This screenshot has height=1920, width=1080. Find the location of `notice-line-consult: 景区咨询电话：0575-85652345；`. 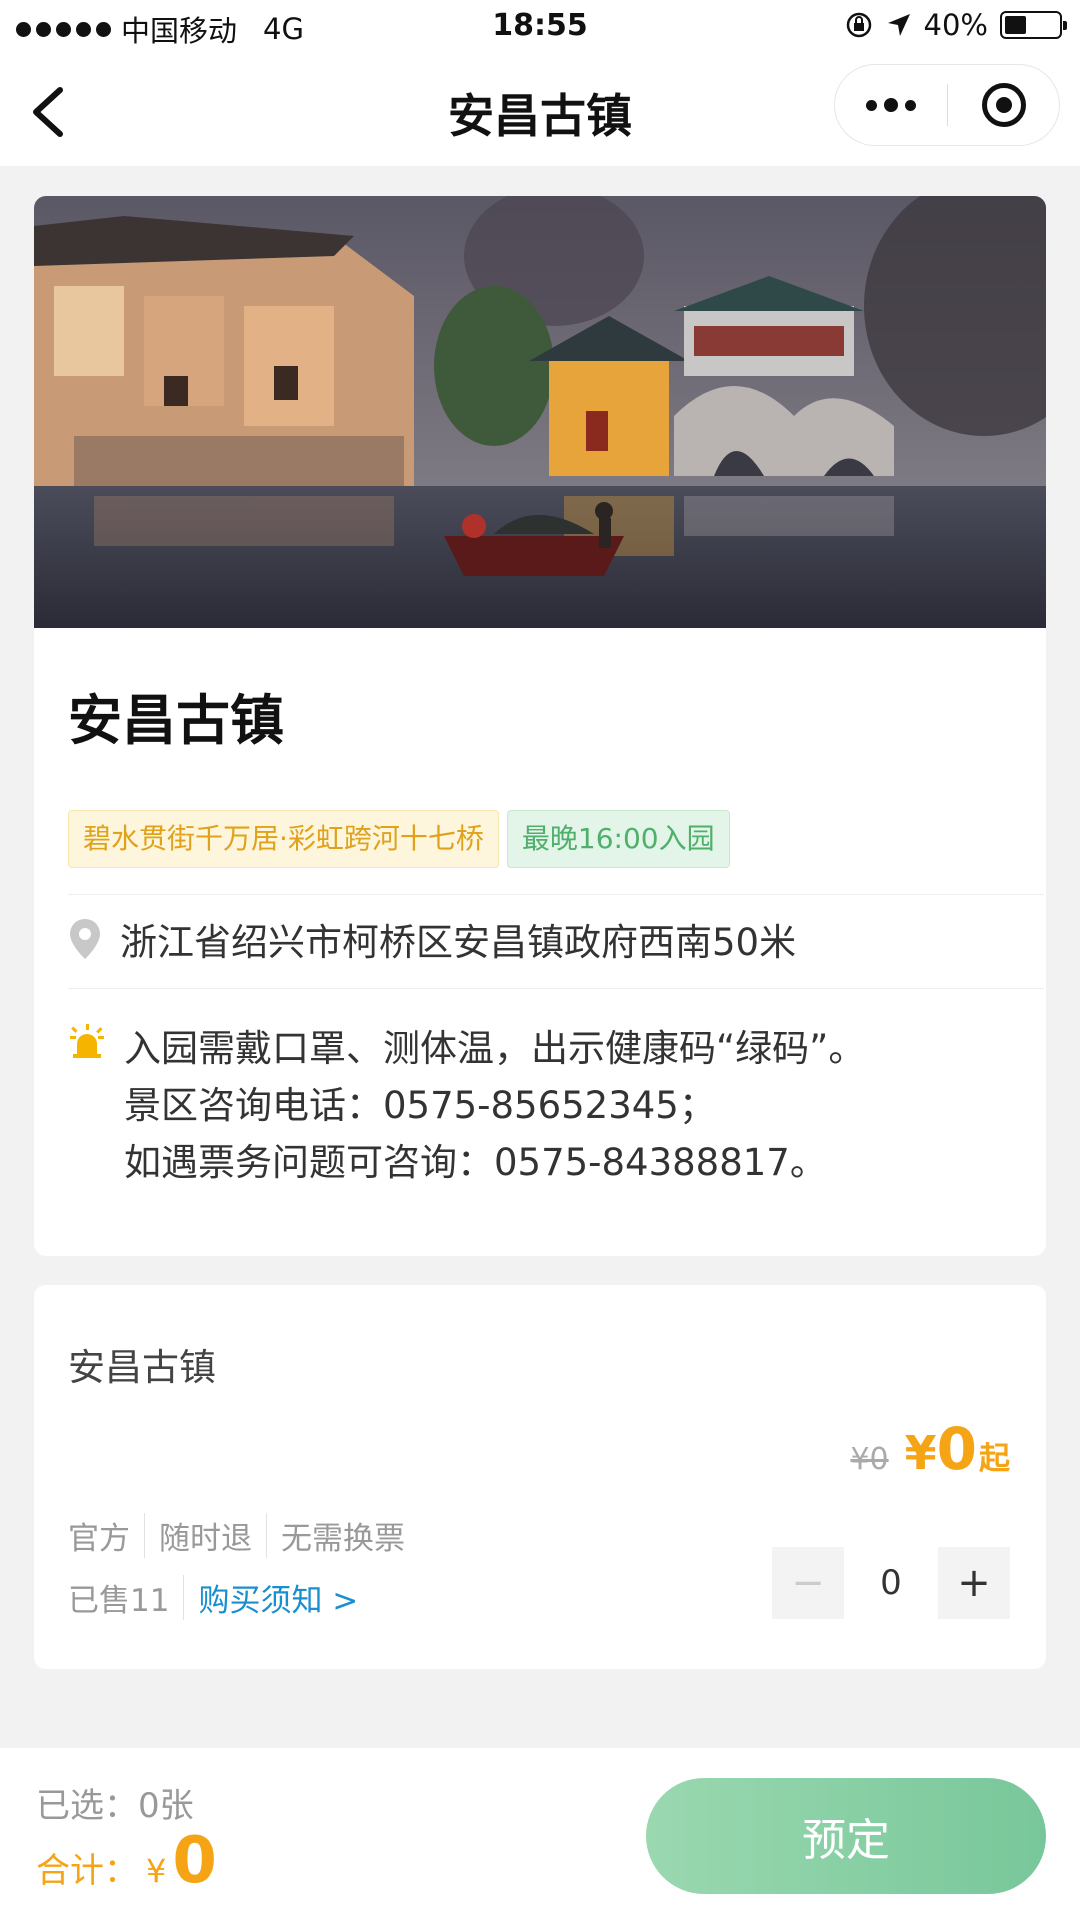

notice-line-consult: 景区咨询电话：0575-85652345； is located at coordinates (420, 1105).